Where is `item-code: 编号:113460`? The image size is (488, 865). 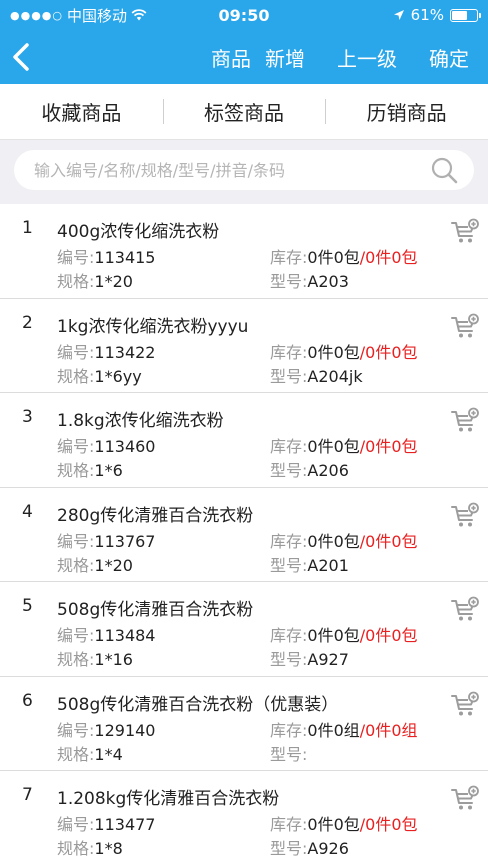 item-code: 编号:113460 is located at coordinates (106, 445).